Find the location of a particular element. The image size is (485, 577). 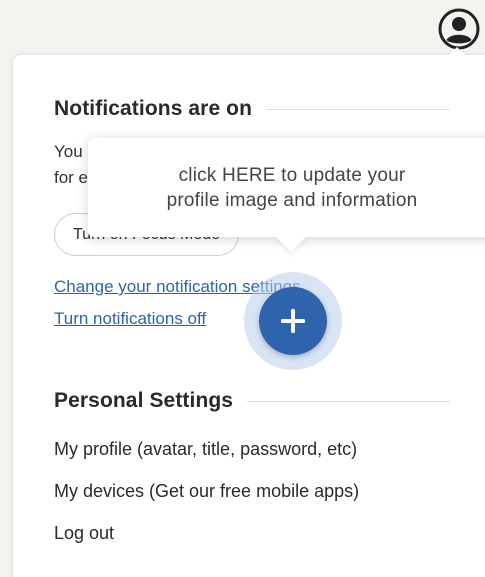

profile-avatar-button is located at coordinates (459, 29).